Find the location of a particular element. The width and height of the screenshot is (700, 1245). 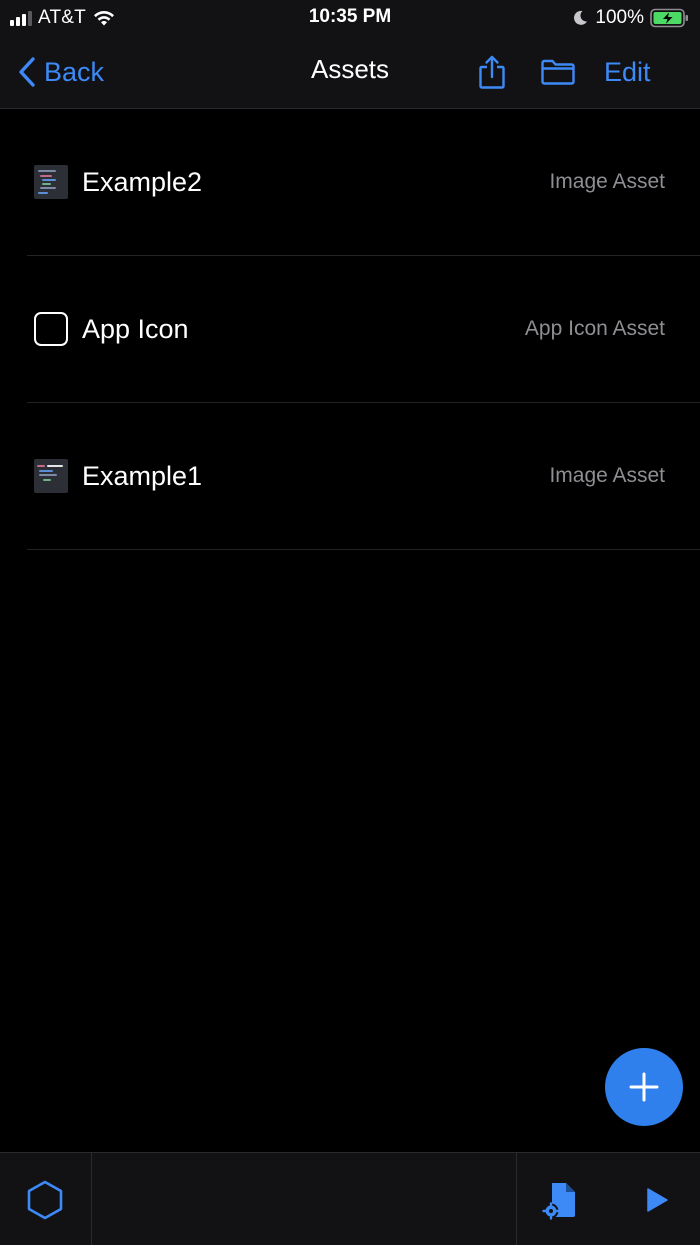

back-button: Back is located at coordinates (61, 72).